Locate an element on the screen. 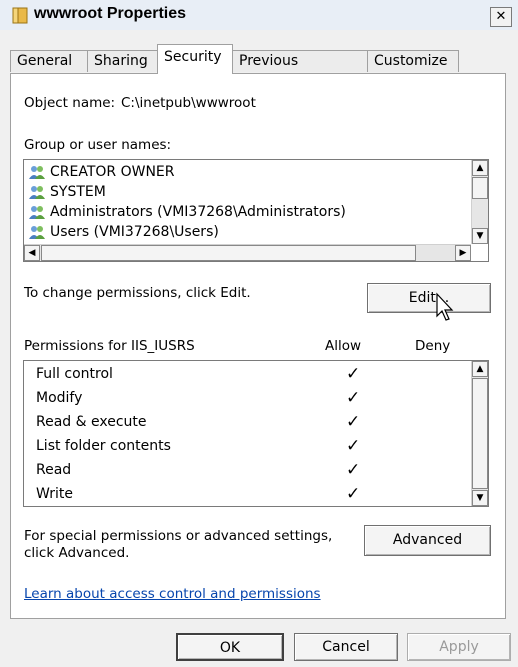  permission-name: Read & execute is located at coordinates (91, 422).